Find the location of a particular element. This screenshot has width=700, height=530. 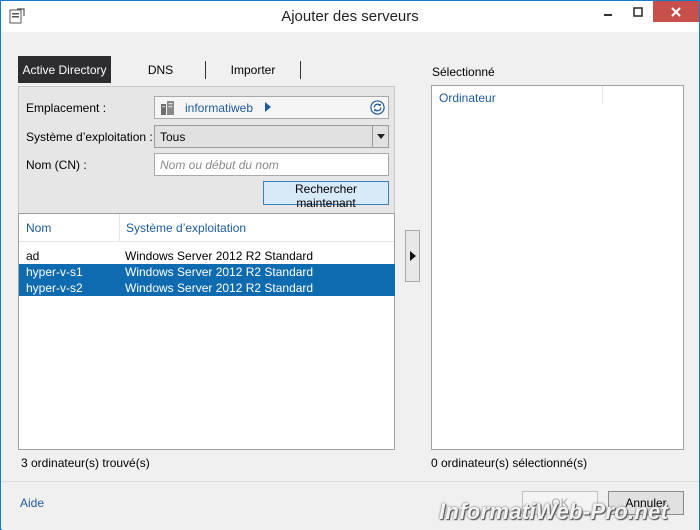

os-dropdown-button is located at coordinates (380, 136).